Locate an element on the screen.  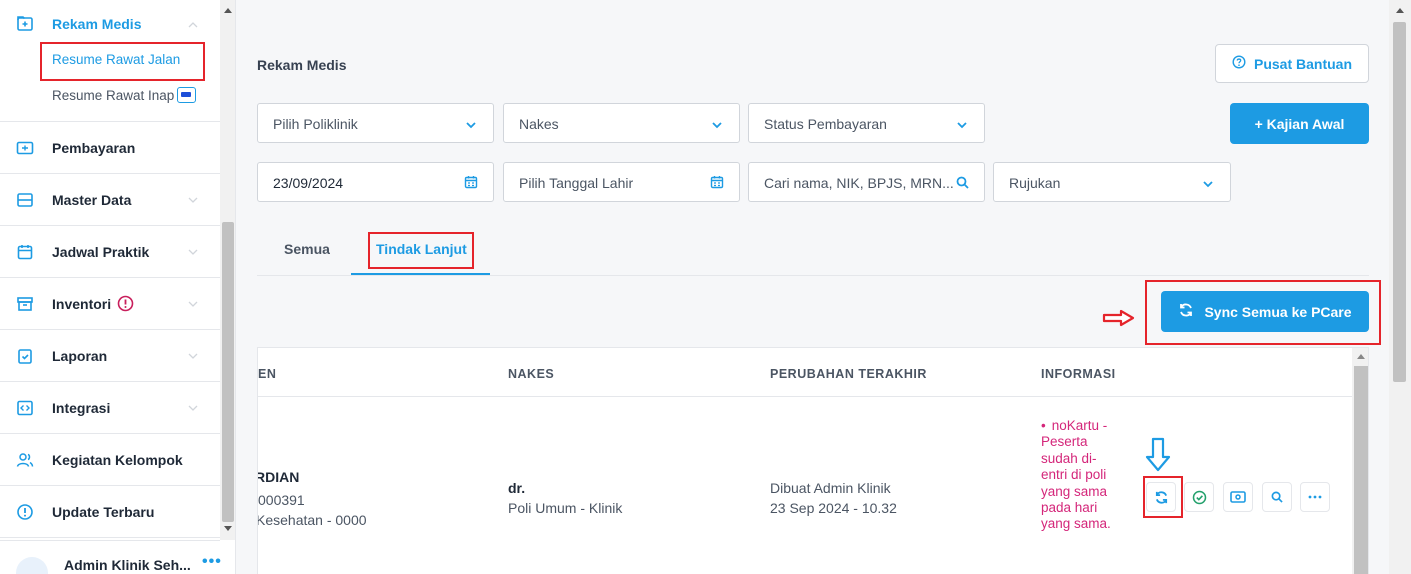
payment-button is located at coordinates (1238, 497).